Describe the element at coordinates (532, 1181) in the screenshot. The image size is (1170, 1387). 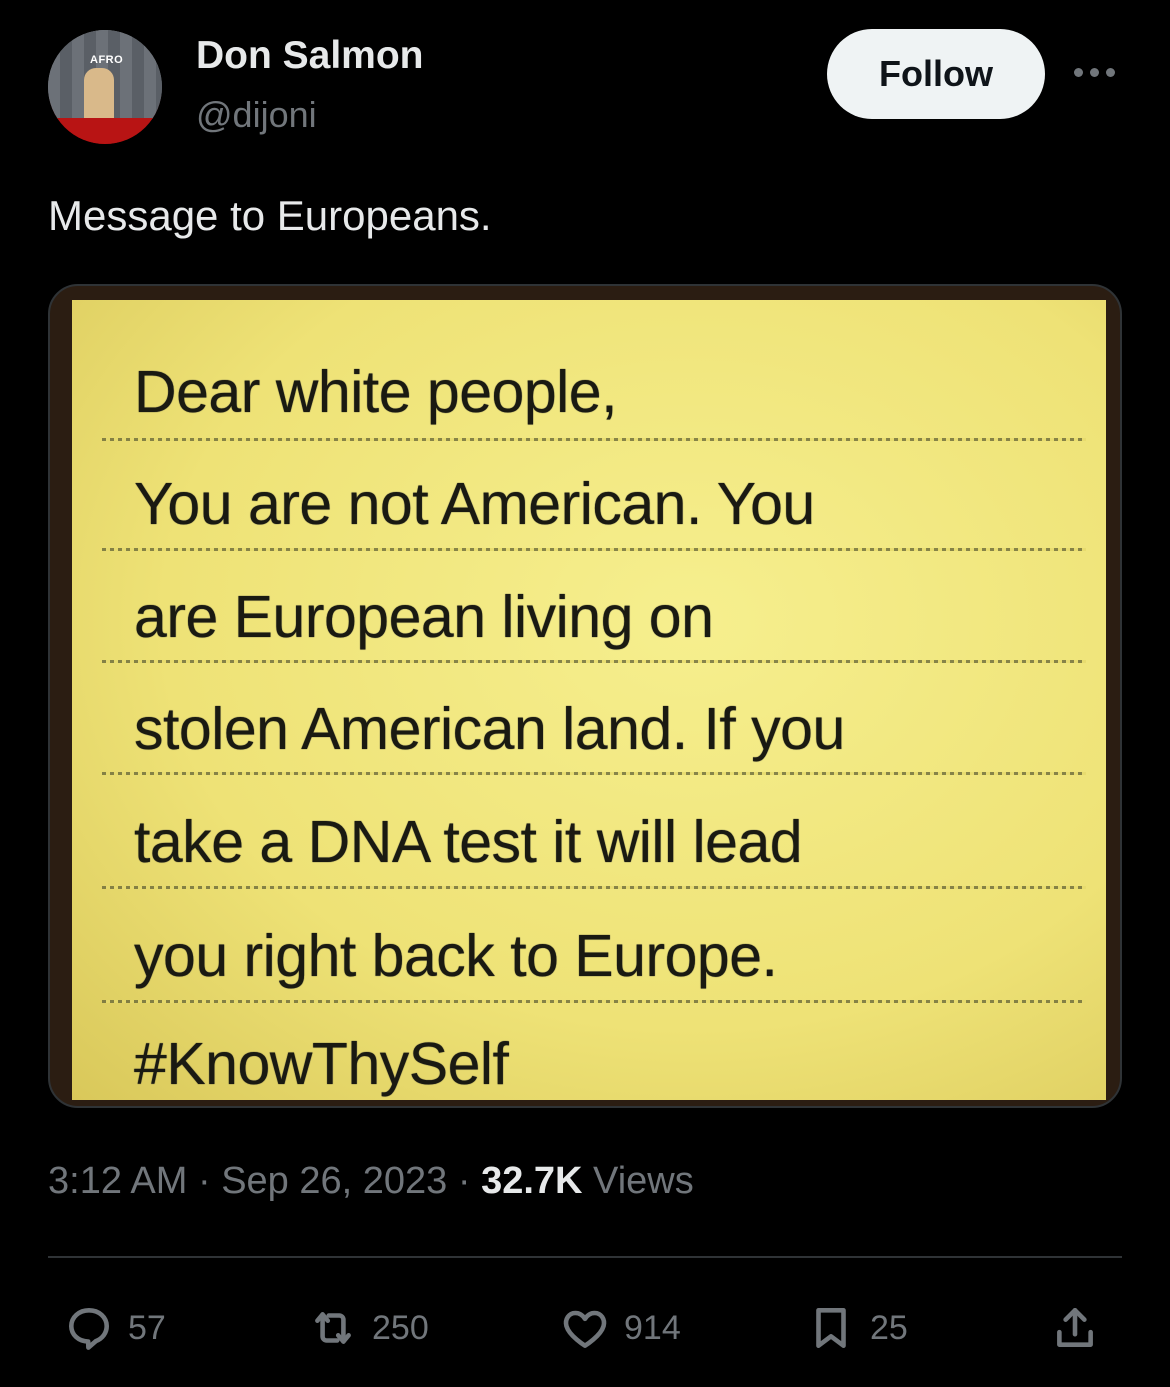
I see `views-count: 32.7K` at that location.